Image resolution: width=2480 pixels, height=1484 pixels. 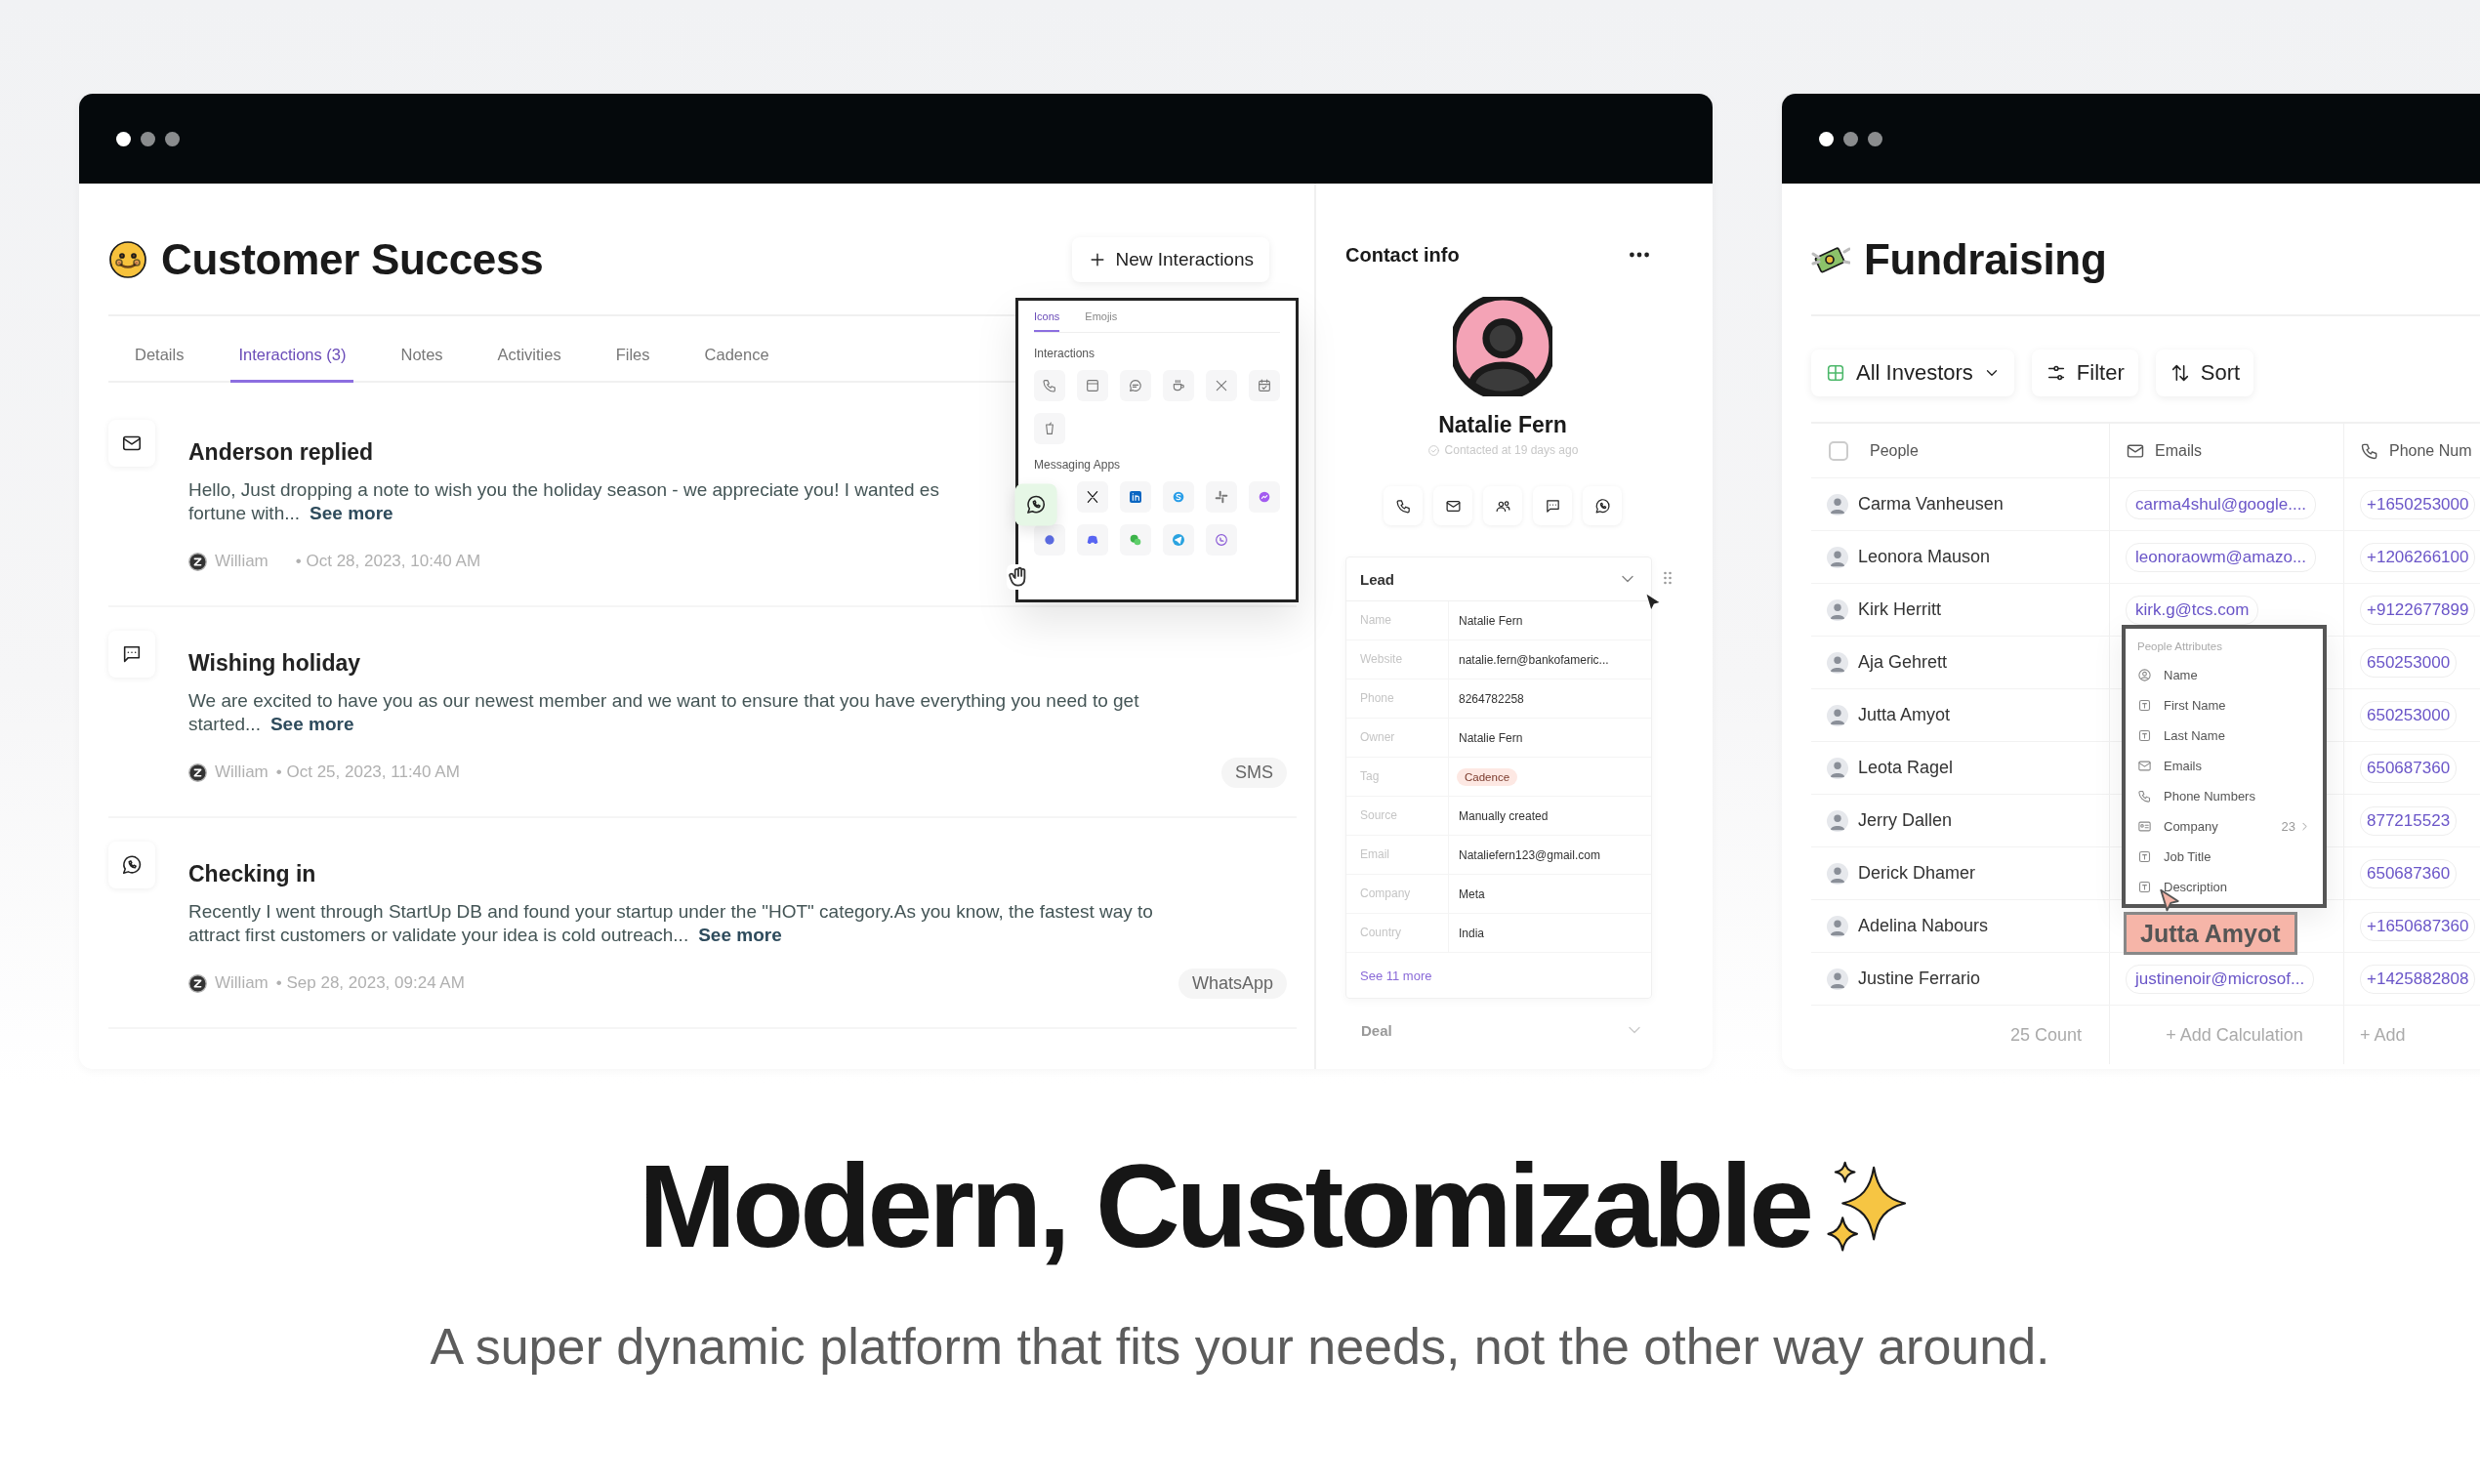 I want to click on drag-label: Jutta Amyot, so click(x=2210, y=934).